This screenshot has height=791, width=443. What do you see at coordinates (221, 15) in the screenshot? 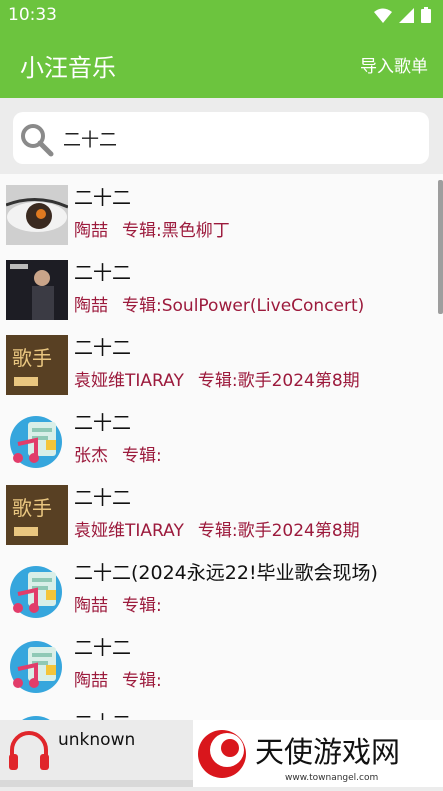
I see `status-bar: 10:33` at bounding box center [221, 15].